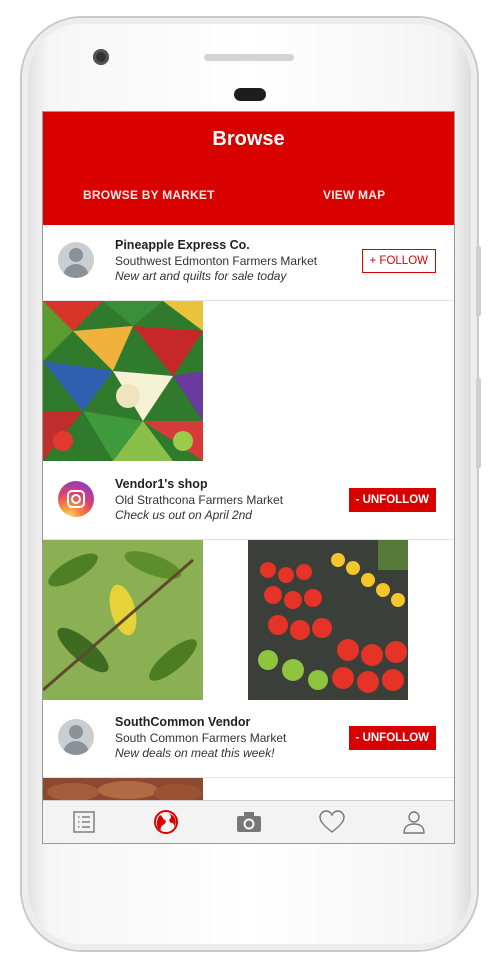 This screenshot has width=500, height=971. What do you see at coordinates (248, 168) in the screenshot?
I see `app-header: Browse BROWSE BY MARKET VIEW MAP` at bounding box center [248, 168].